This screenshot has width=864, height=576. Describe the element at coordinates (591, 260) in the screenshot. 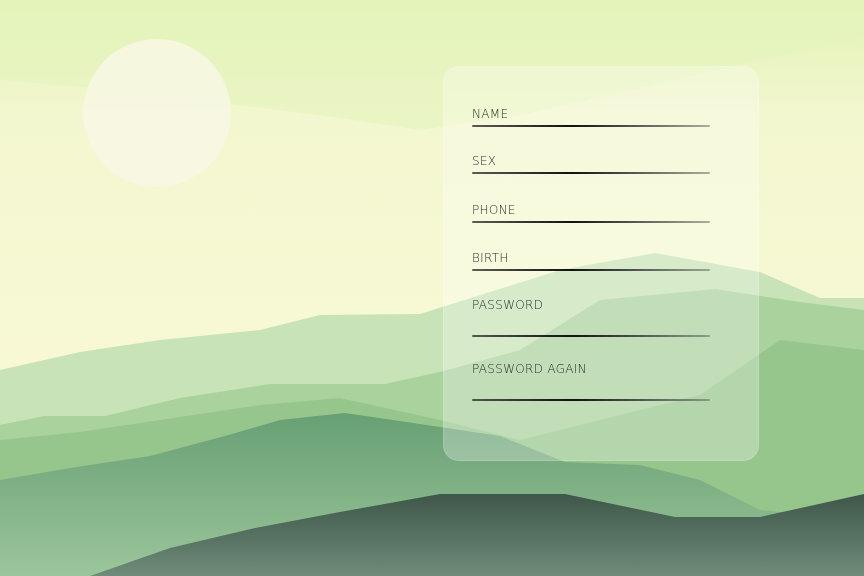

I see `birth-field: BIRTH` at that location.